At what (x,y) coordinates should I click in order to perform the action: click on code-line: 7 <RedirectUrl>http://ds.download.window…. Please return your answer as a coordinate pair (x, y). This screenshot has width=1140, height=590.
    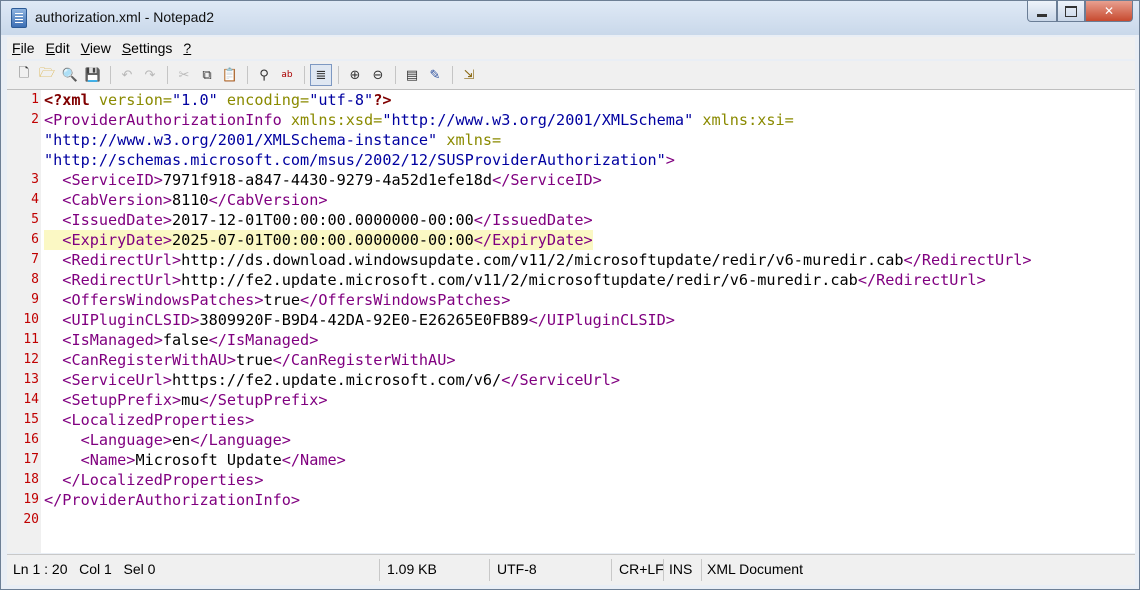
    Looking at the image, I should click on (571, 260).